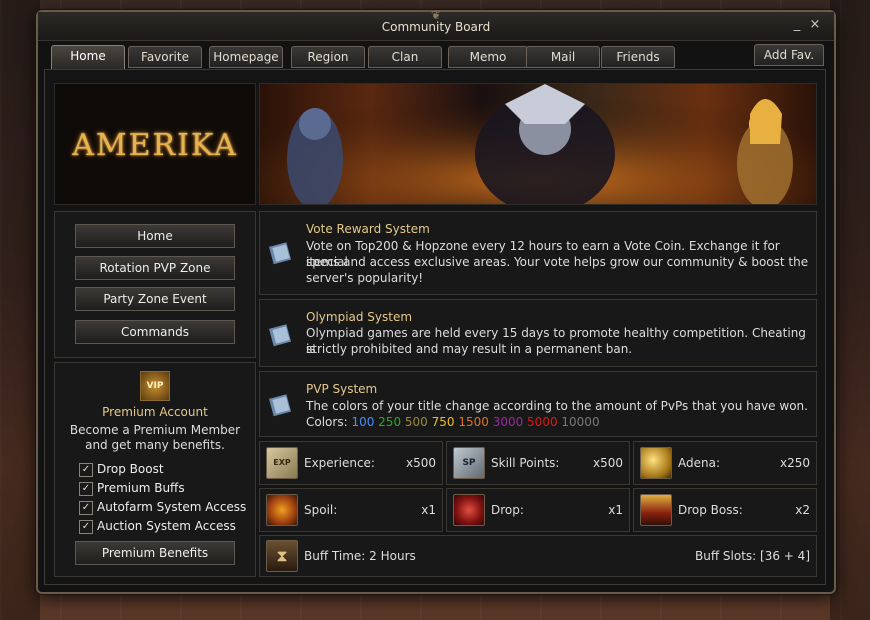 This screenshot has width=870, height=620. Describe the element at coordinates (405, 57) in the screenshot. I see `tab-clan: Clan` at that location.